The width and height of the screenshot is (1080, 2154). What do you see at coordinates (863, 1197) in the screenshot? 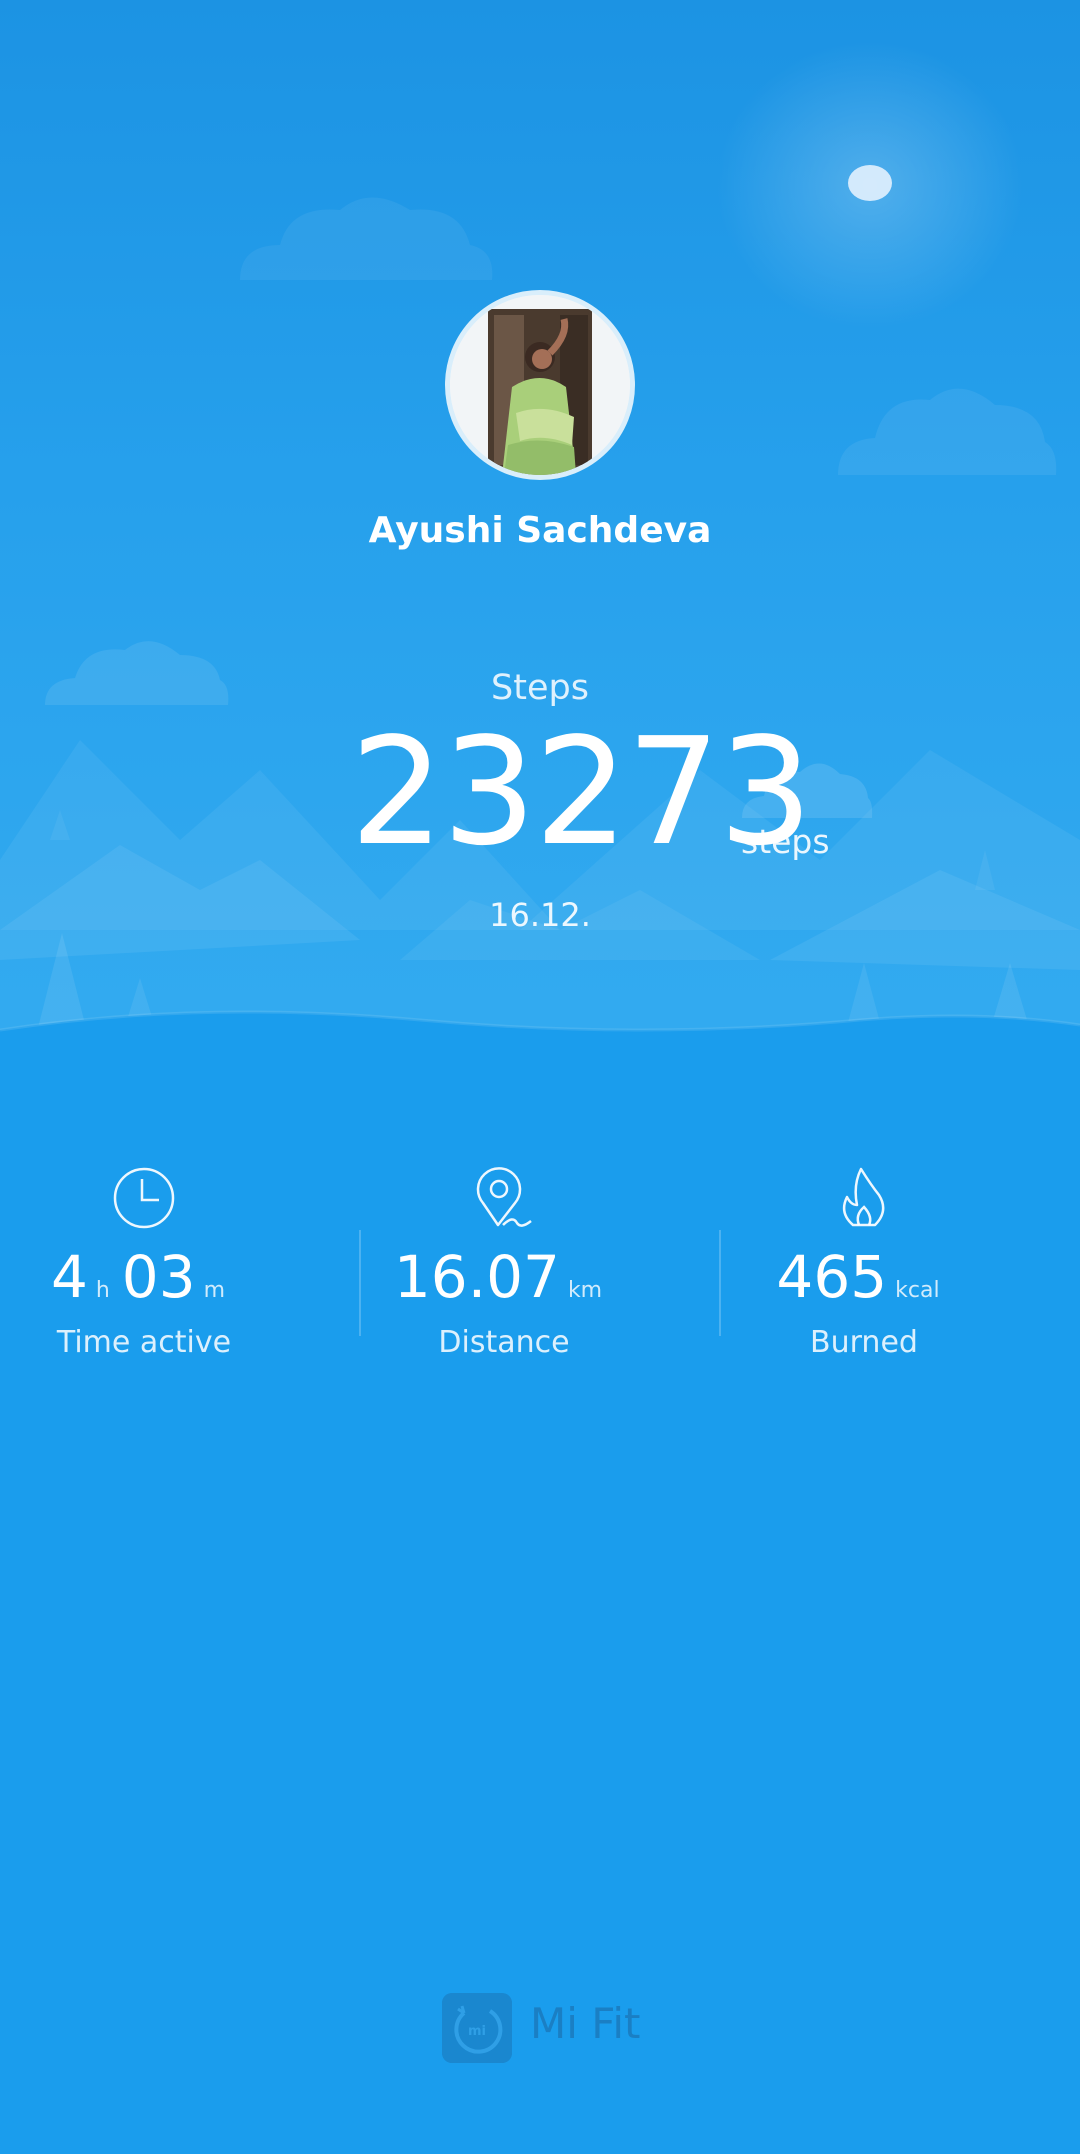
I see `flame-icon` at bounding box center [863, 1197].